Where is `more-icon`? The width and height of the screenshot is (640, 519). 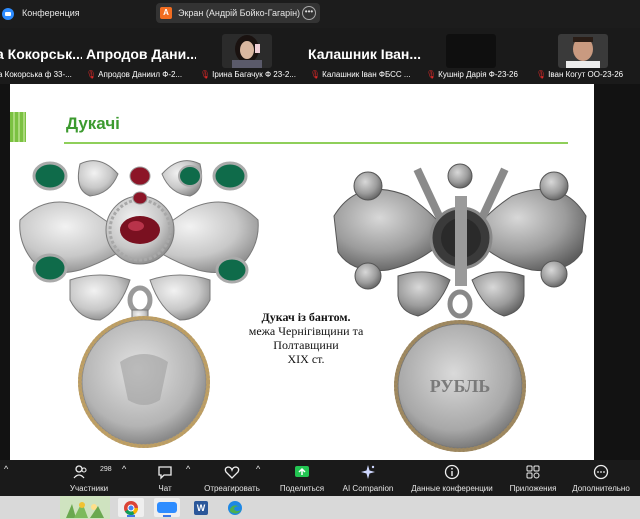 more-icon is located at coordinates (601, 472).